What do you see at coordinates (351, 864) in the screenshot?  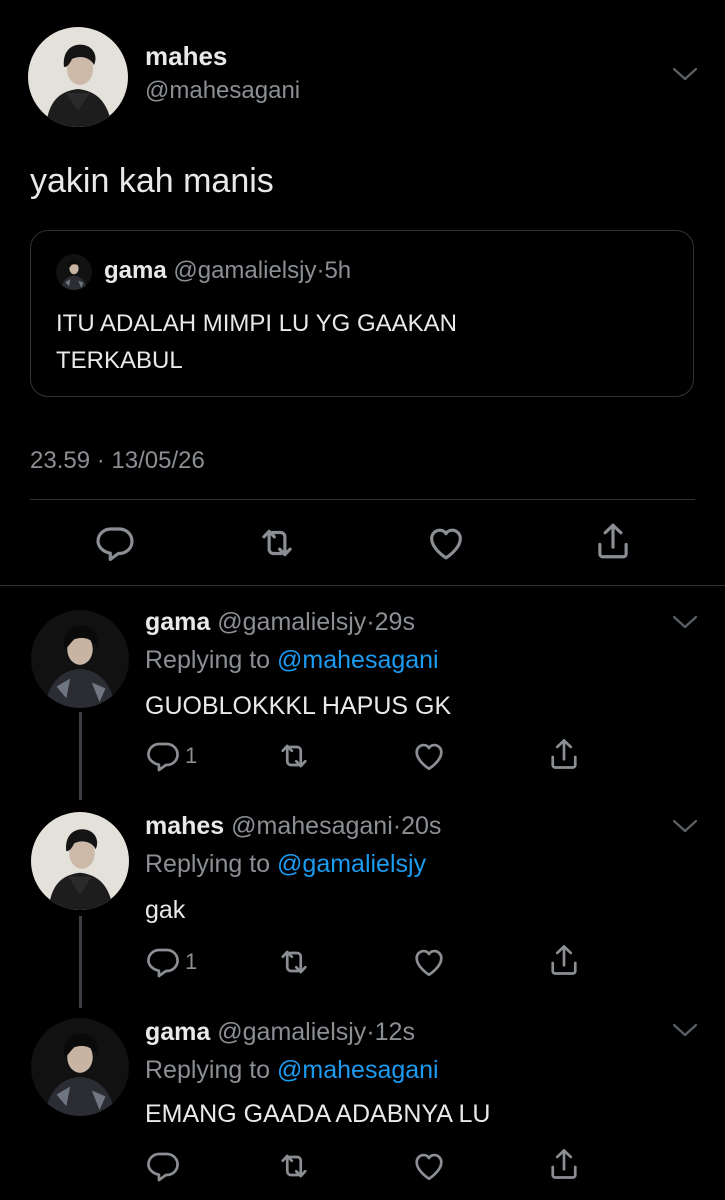 I see `mention-link: @gamalielsjy` at bounding box center [351, 864].